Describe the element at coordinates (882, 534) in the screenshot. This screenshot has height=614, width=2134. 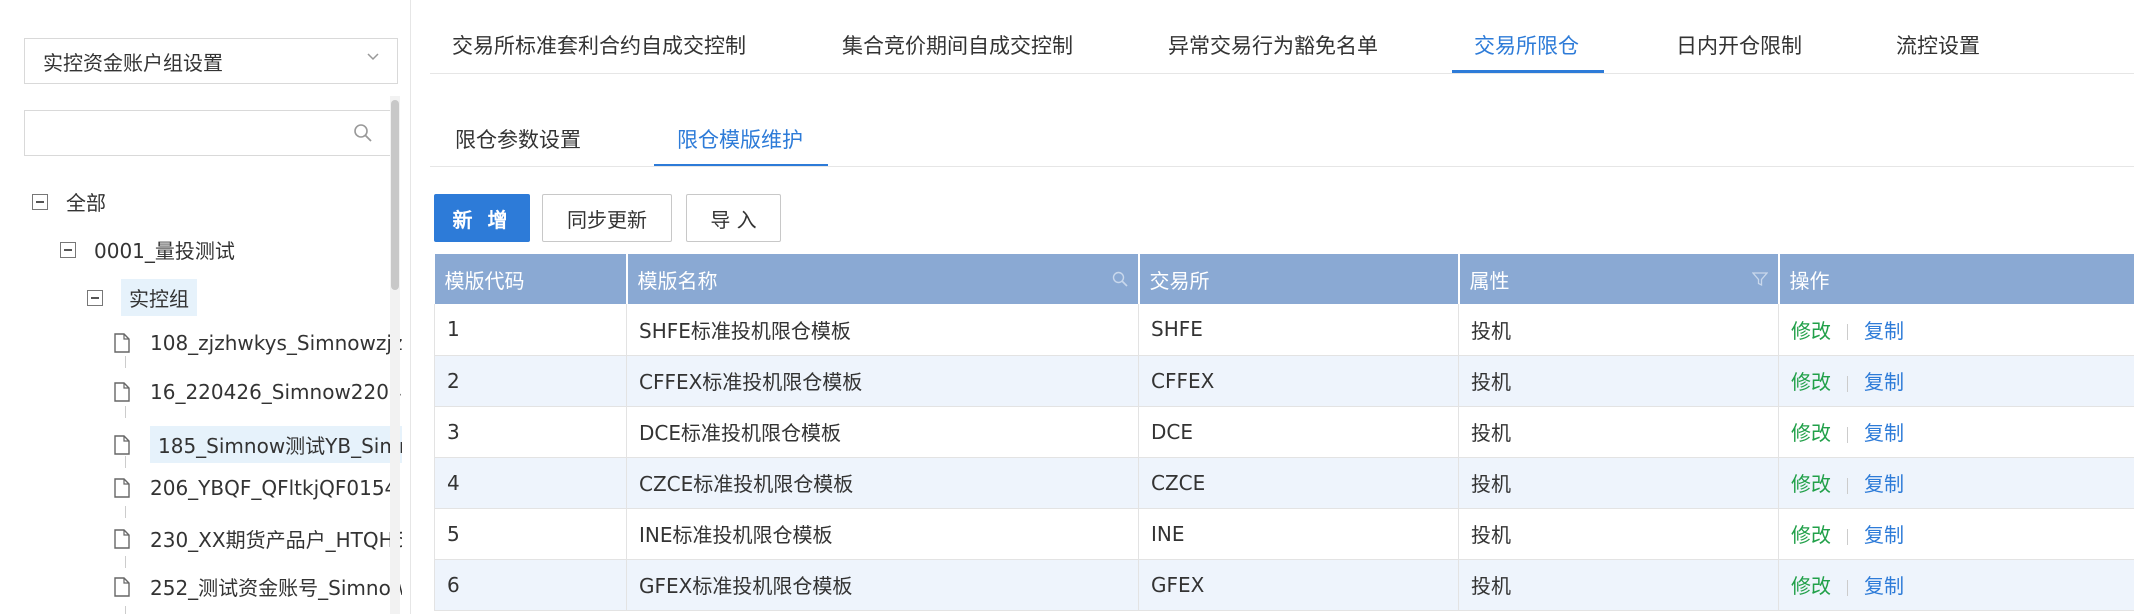
I see `cell-name: INE标准投机限仓模板` at that location.